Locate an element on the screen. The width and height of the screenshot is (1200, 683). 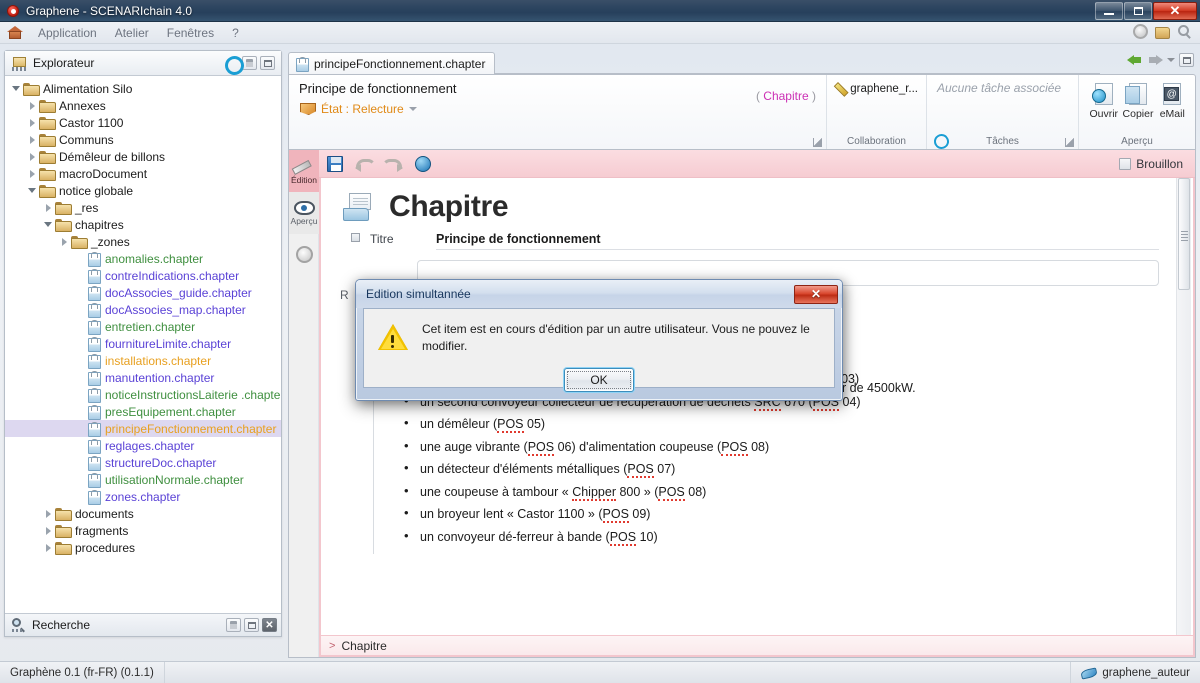
gear-icon is located at coordinates (1141, 32).